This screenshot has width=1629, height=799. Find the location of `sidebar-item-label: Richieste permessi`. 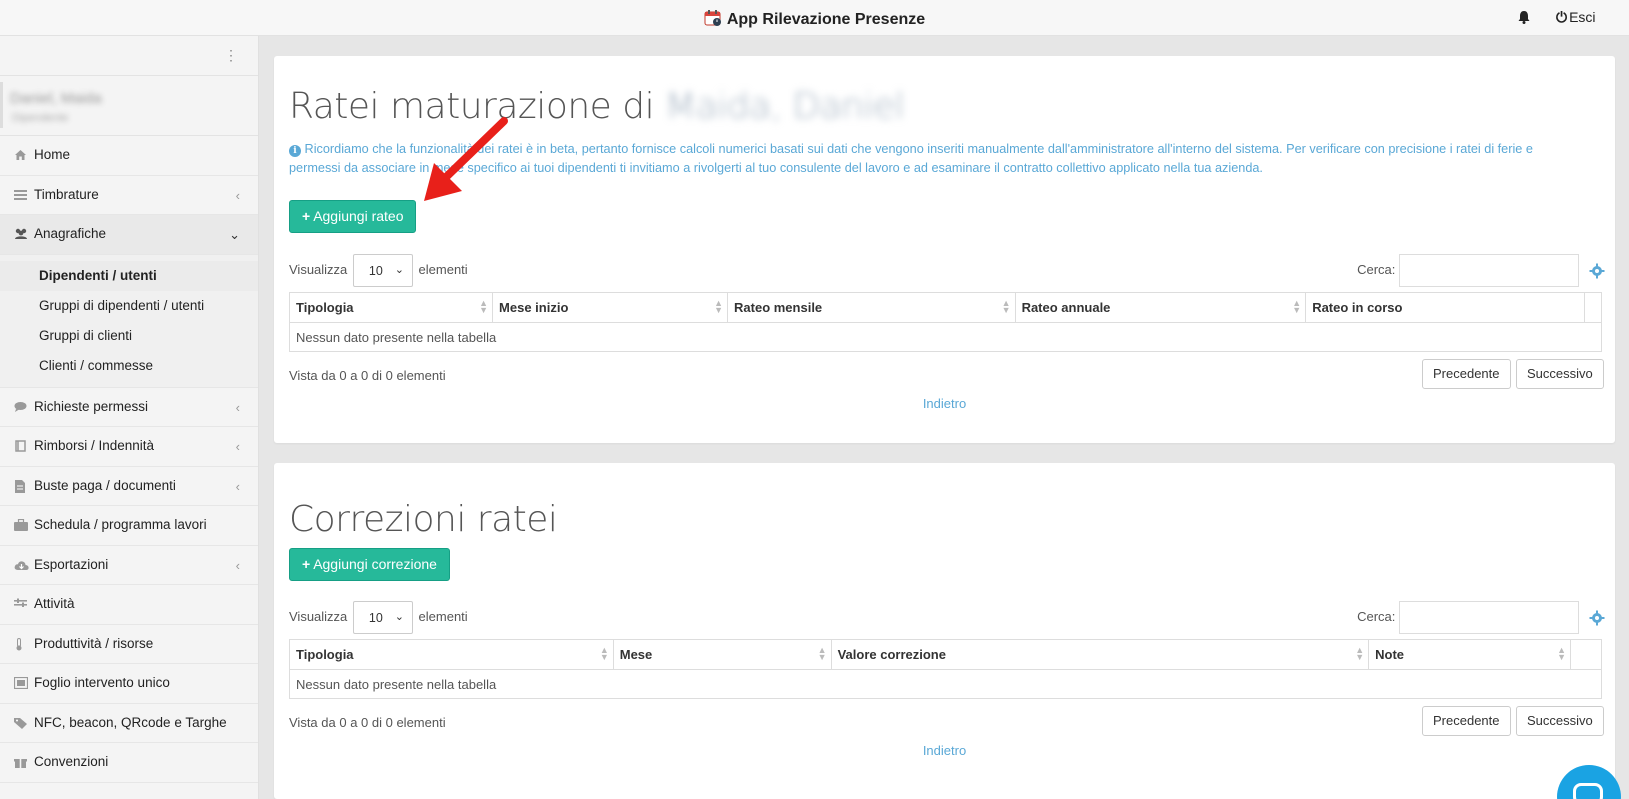

sidebar-item-label: Richieste permessi is located at coordinates (91, 406).